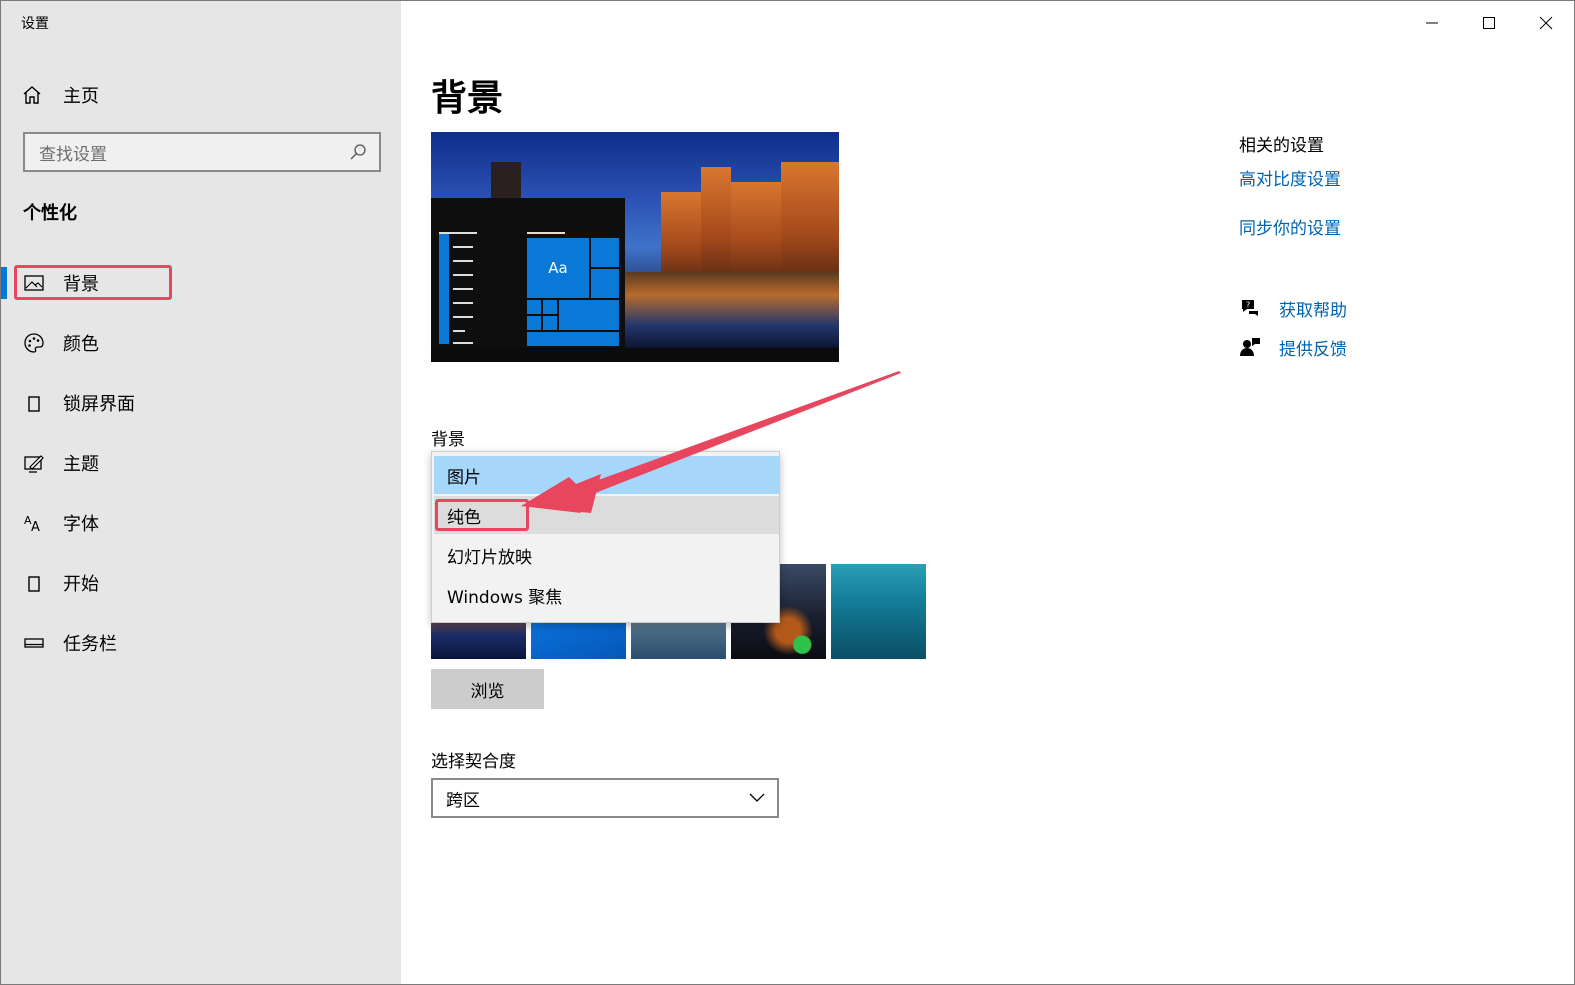 The width and height of the screenshot is (1575, 985). What do you see at coordinates (605, 798) in the screenshot?
I see `fit-select: 跨区` at bounding box center [605, 798].